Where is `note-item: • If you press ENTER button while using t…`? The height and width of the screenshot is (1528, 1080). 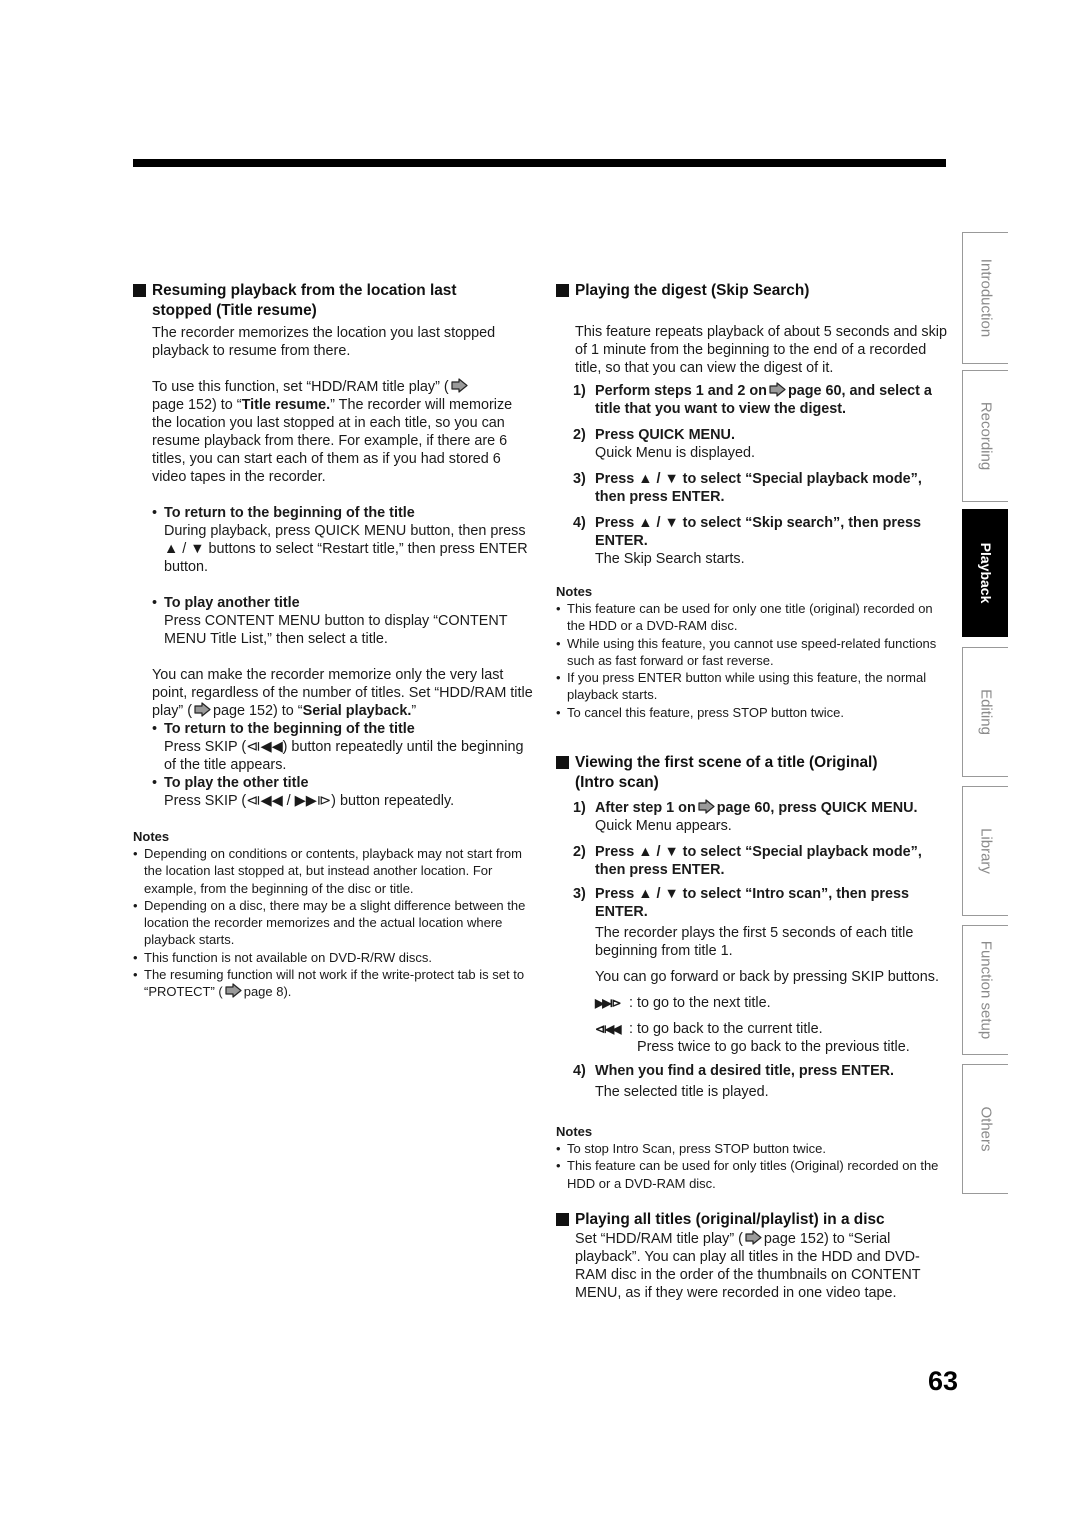 note-item: • If you press ENTER button while using t… is located at coordinates (741, 686).